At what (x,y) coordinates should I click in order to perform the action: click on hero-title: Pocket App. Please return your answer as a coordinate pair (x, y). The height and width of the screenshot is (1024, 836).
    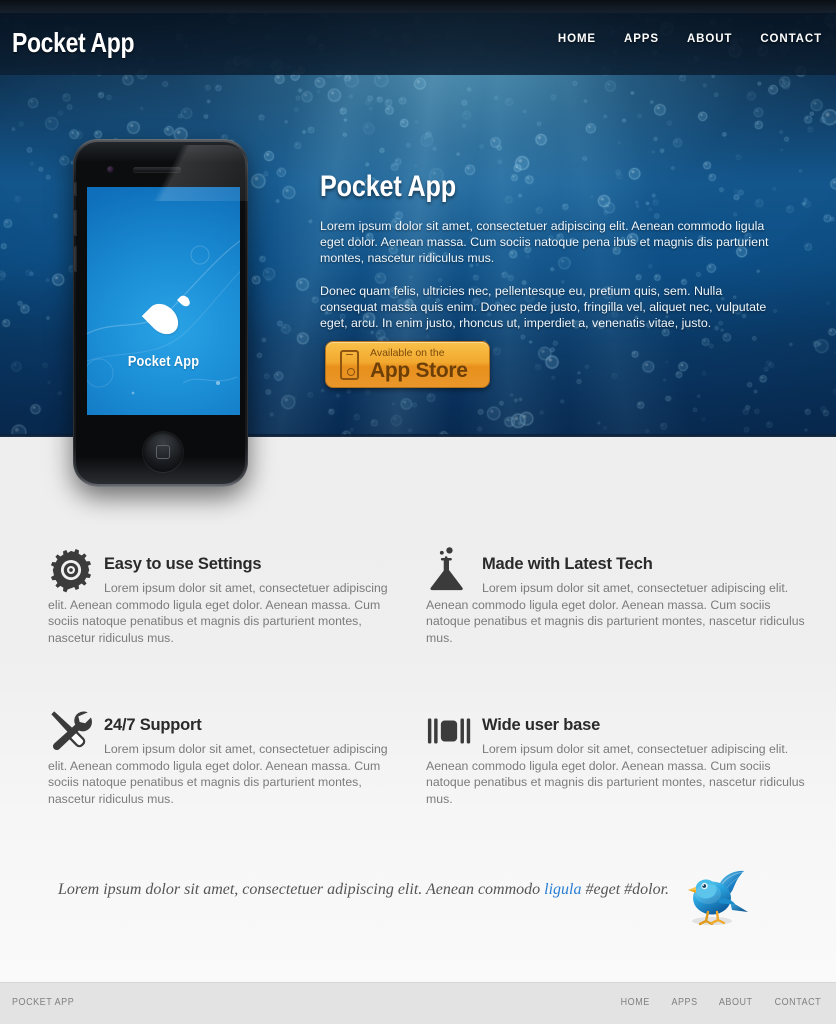
    Looking at the image, I should click on (388, 186).